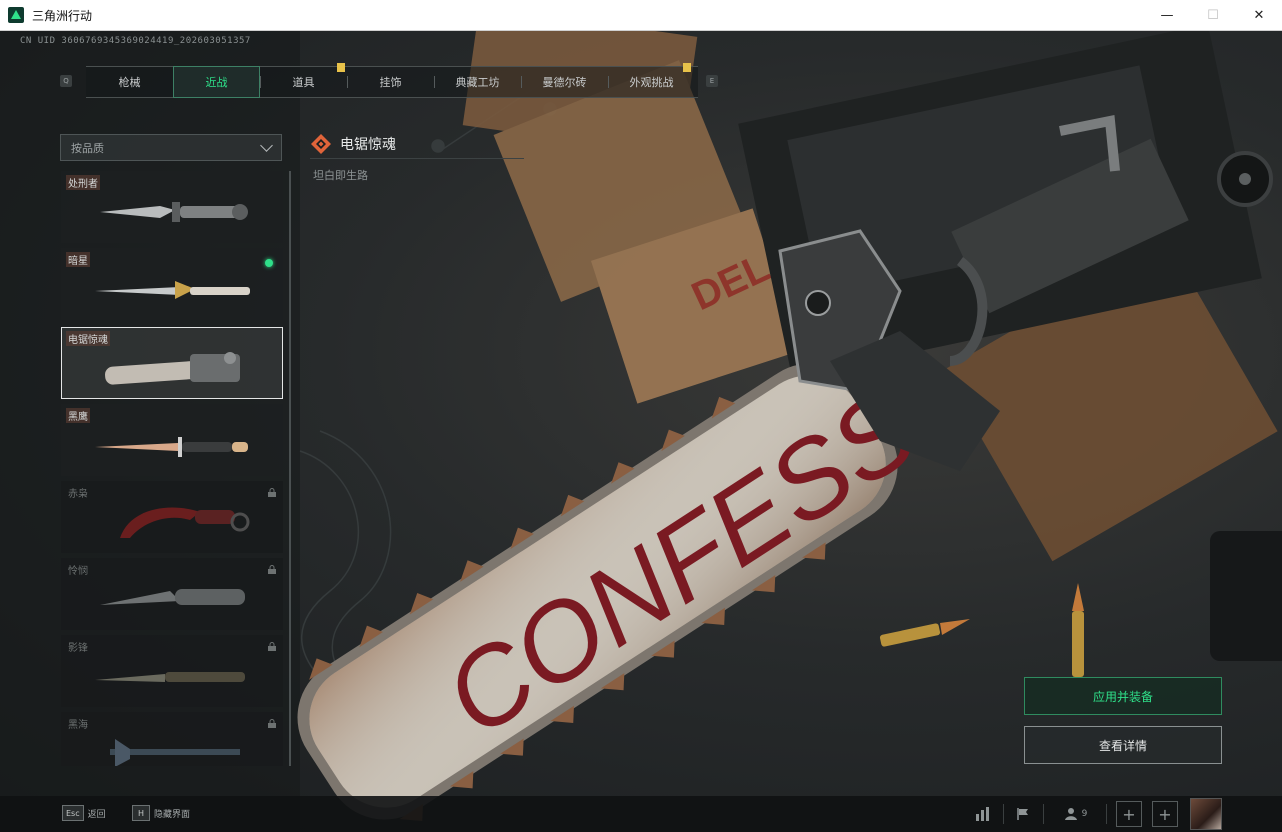 This screenshot has height=832, width=1282. What do you see at coordinates (641, 15) in the screenshot?
I see `window-titlebar: 三角洲行动 — ☐ ✕` at bounding box center [641, 15].